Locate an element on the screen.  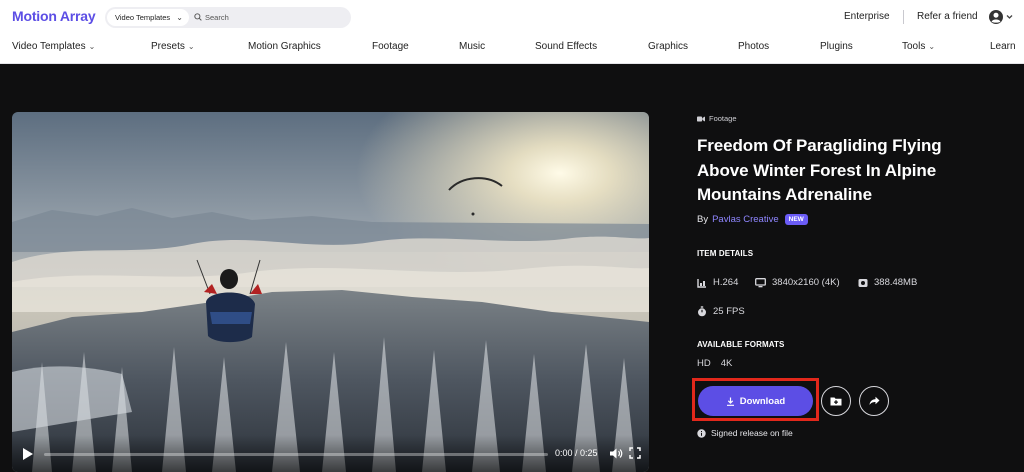
share-icon is located at coordinates (874, 400).